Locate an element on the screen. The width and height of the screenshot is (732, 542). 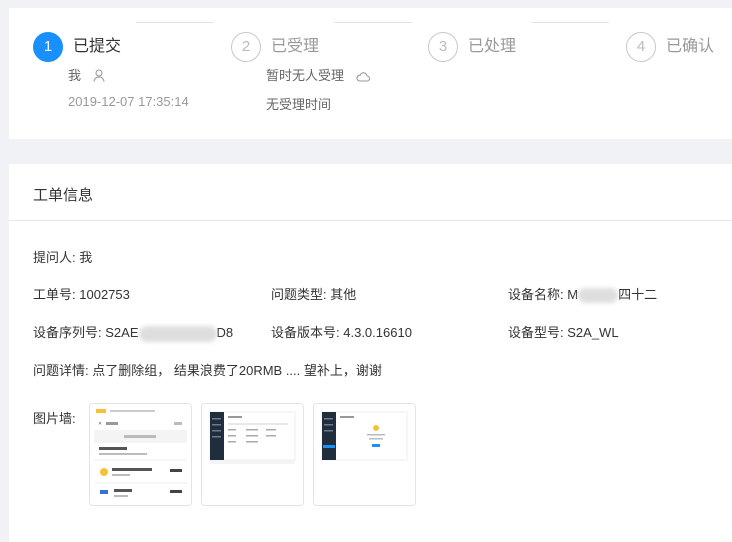
ticket-number-field: 工单号: 1002753 is located at coordinates (81, 293).